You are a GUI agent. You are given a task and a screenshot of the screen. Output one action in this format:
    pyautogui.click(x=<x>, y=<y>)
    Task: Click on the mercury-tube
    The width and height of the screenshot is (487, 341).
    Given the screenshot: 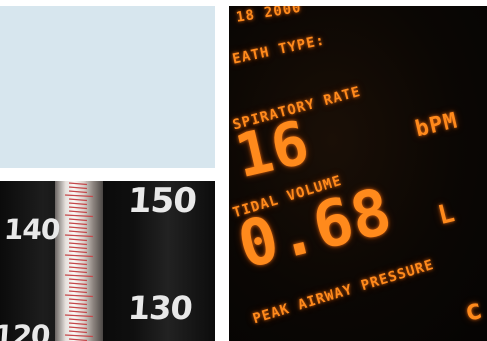 What is the action you would take?
    pyautogui.click(x=79, y=261)
    